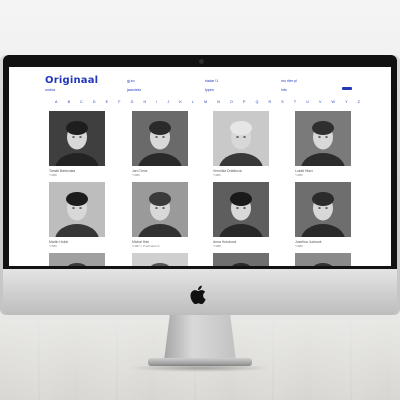 Image resolution: width=400 pixels, height=400 pixels. Describe the element at coordinates (81, 103) in the screenshot. I see `alphabet-letter: C` at that location.